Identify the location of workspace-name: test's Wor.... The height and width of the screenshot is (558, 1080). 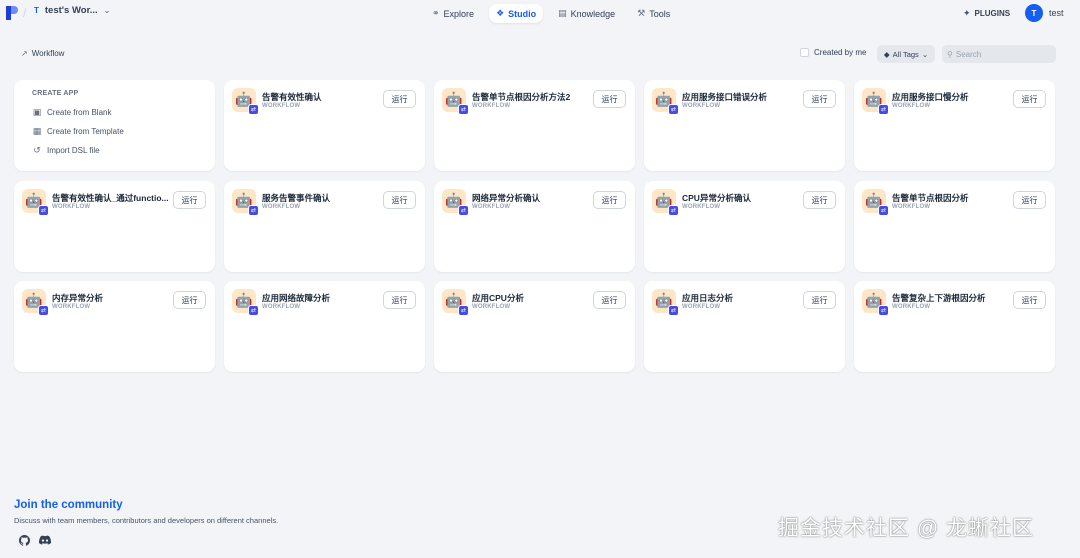
(71, 10).